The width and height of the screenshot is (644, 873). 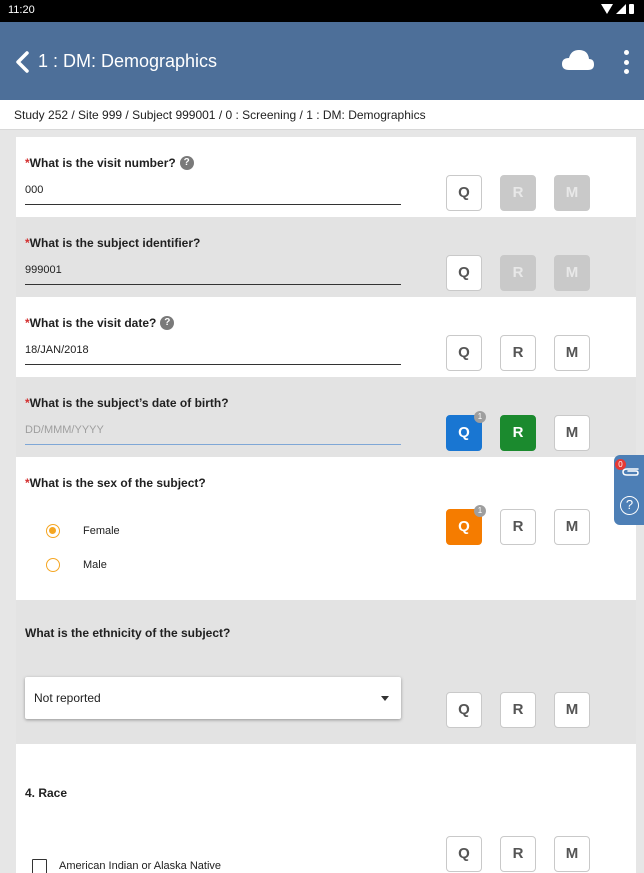 I want to click on status-icons, so click(x=617, y=9).